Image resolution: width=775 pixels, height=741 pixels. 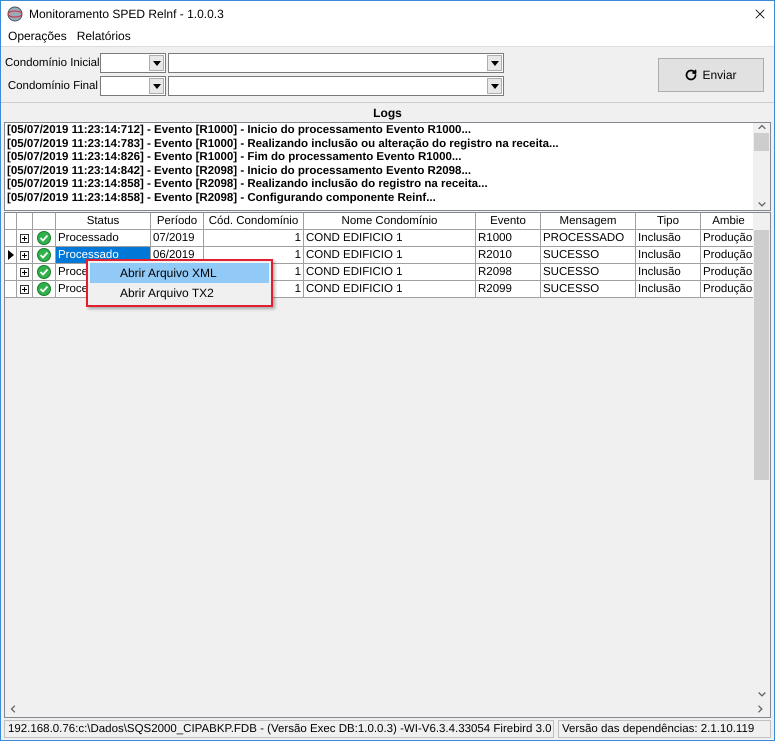 I want to click on column-header: Nome Condomínio, so click(x=390, y=221).